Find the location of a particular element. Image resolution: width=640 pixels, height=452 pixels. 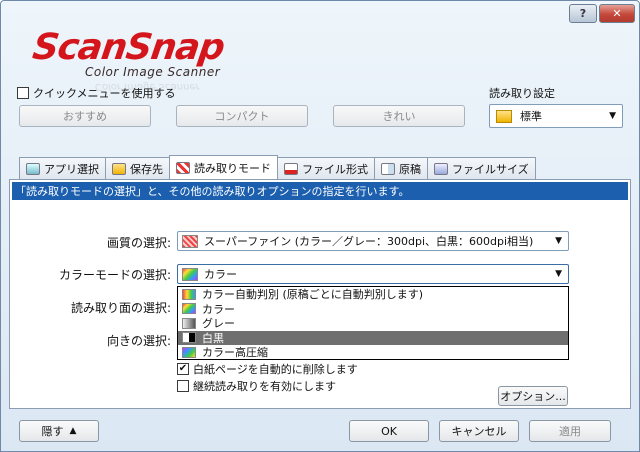

color-mode-select: カラー ▼ is located at coordinates (373, 274).